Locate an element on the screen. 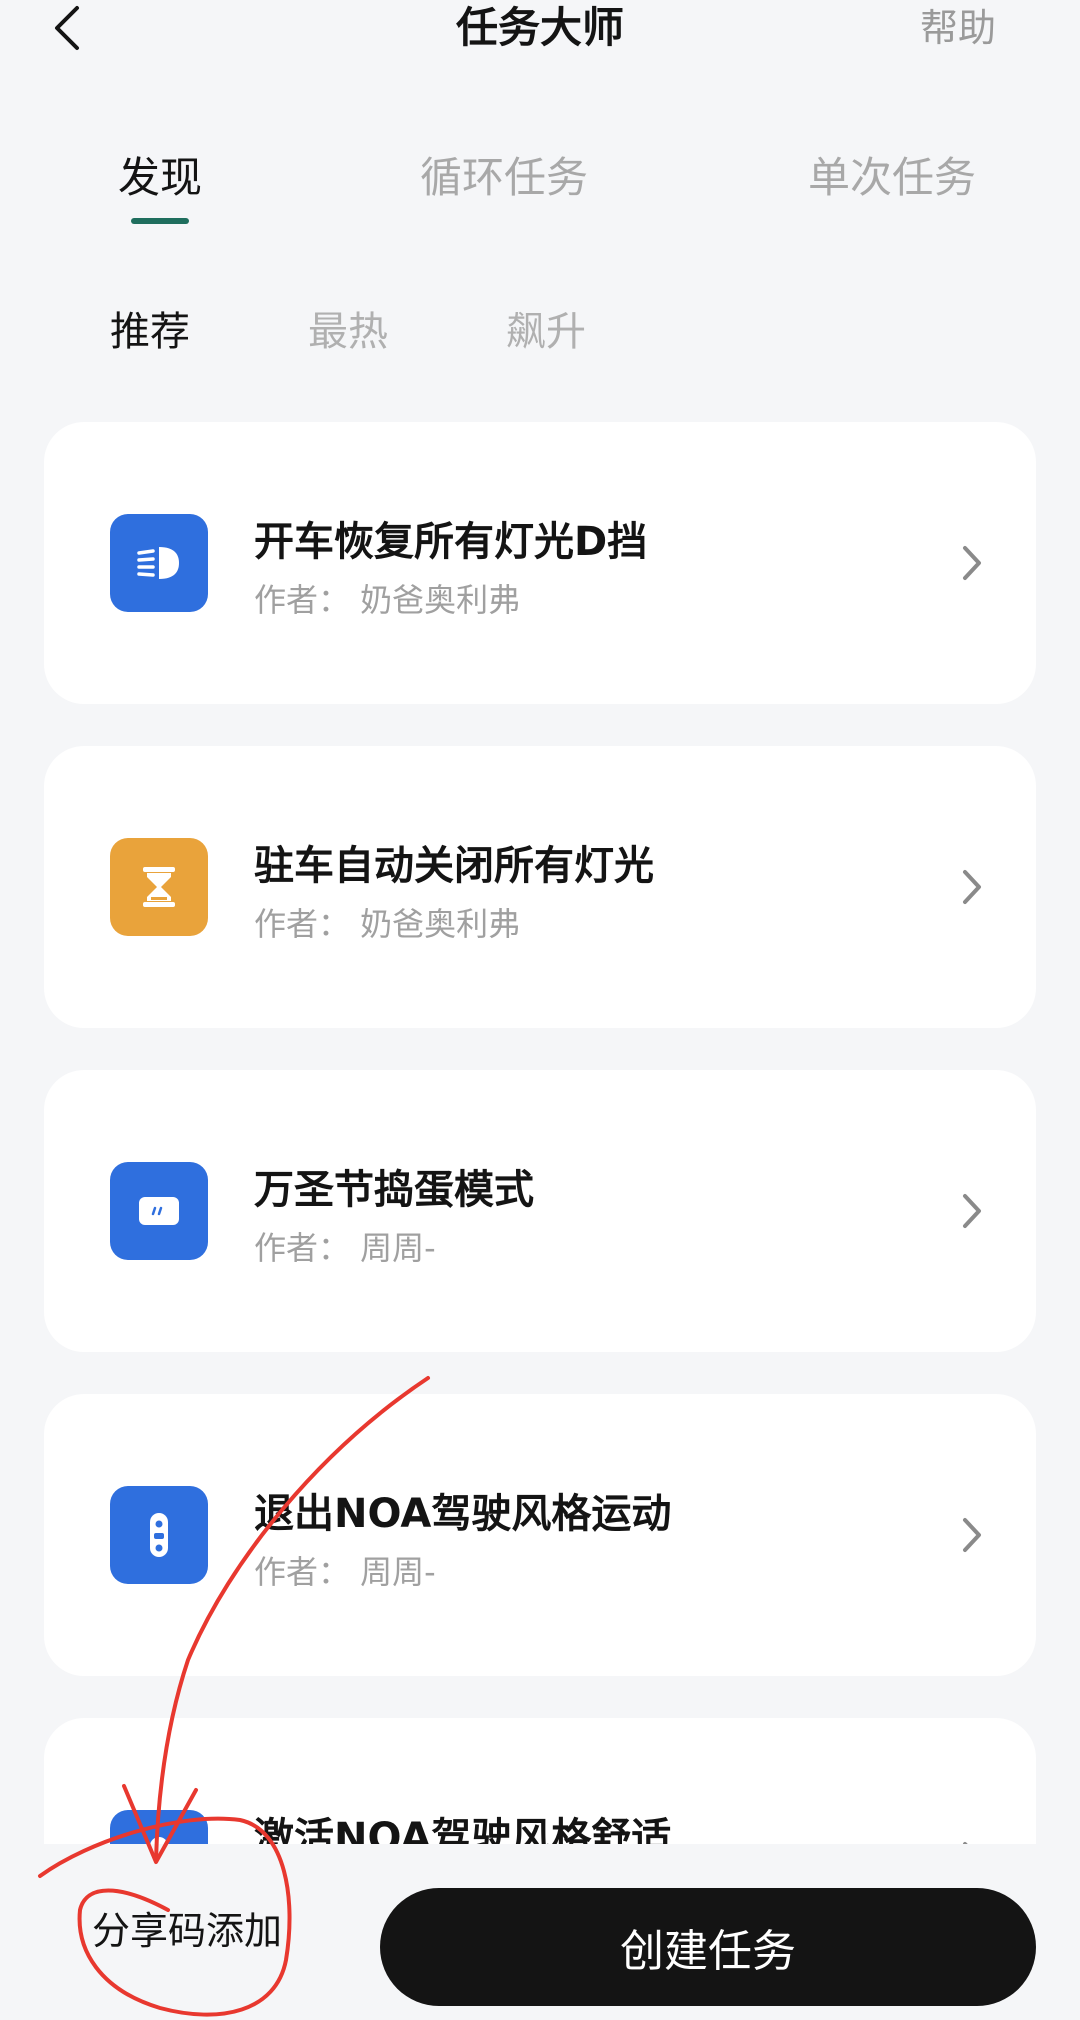 The width and height of the screenshot is (1080, 2020). tab-label: 单次任务 is located at coordinates (892, 177).